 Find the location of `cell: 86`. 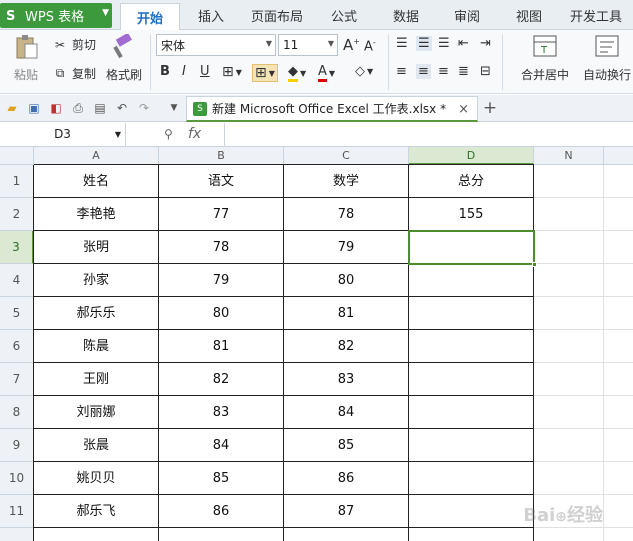

cell: 86 is located at coordinates (221, 511).